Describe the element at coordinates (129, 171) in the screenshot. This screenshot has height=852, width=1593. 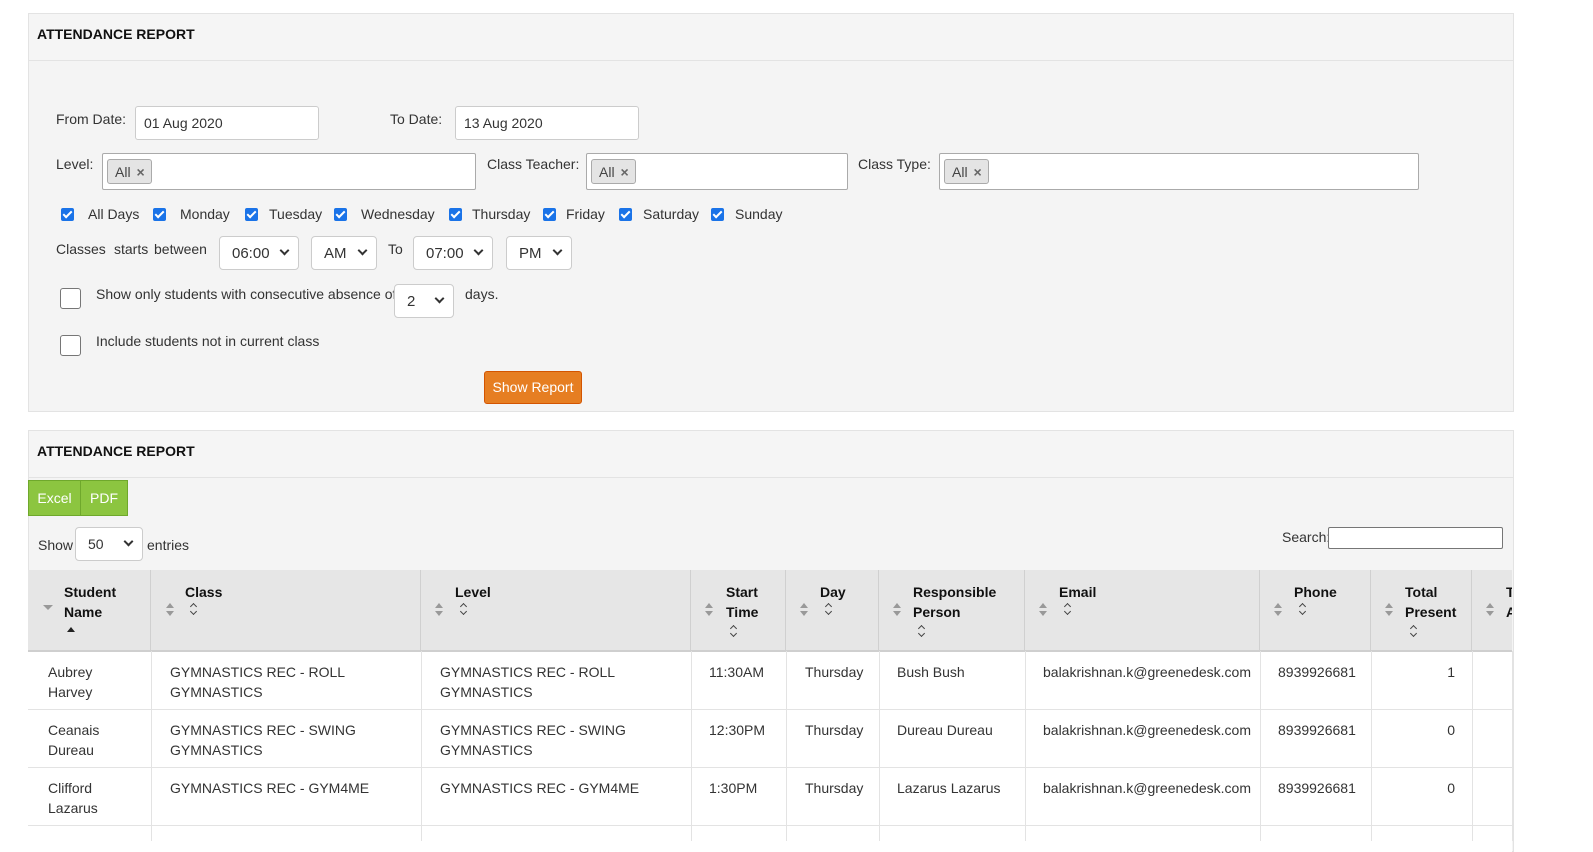
I see `level-chip: All ×` at that location.